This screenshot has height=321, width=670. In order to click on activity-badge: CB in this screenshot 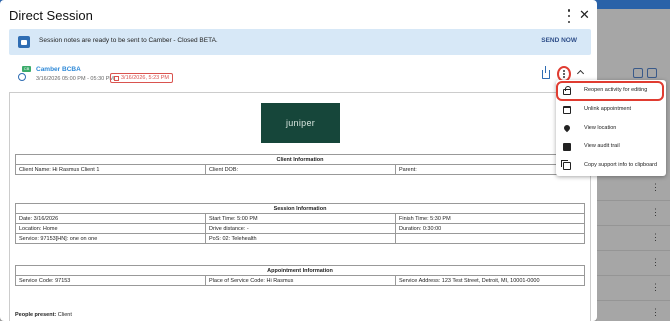, I will do `click(26, 69)`.